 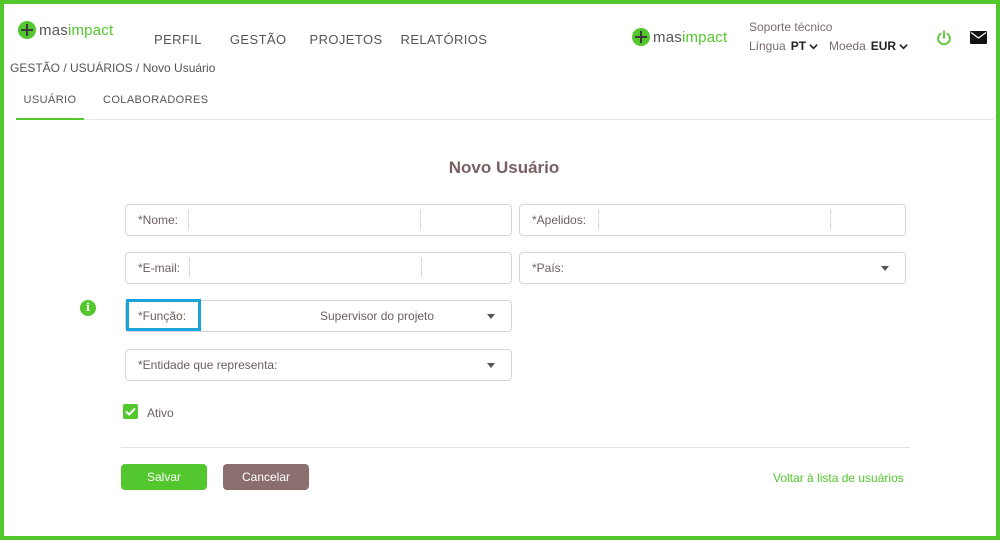 What do you see at coordinates (88, 308) in the screenshot?
I see `info-icon: i` at bounding box center [88, 308].